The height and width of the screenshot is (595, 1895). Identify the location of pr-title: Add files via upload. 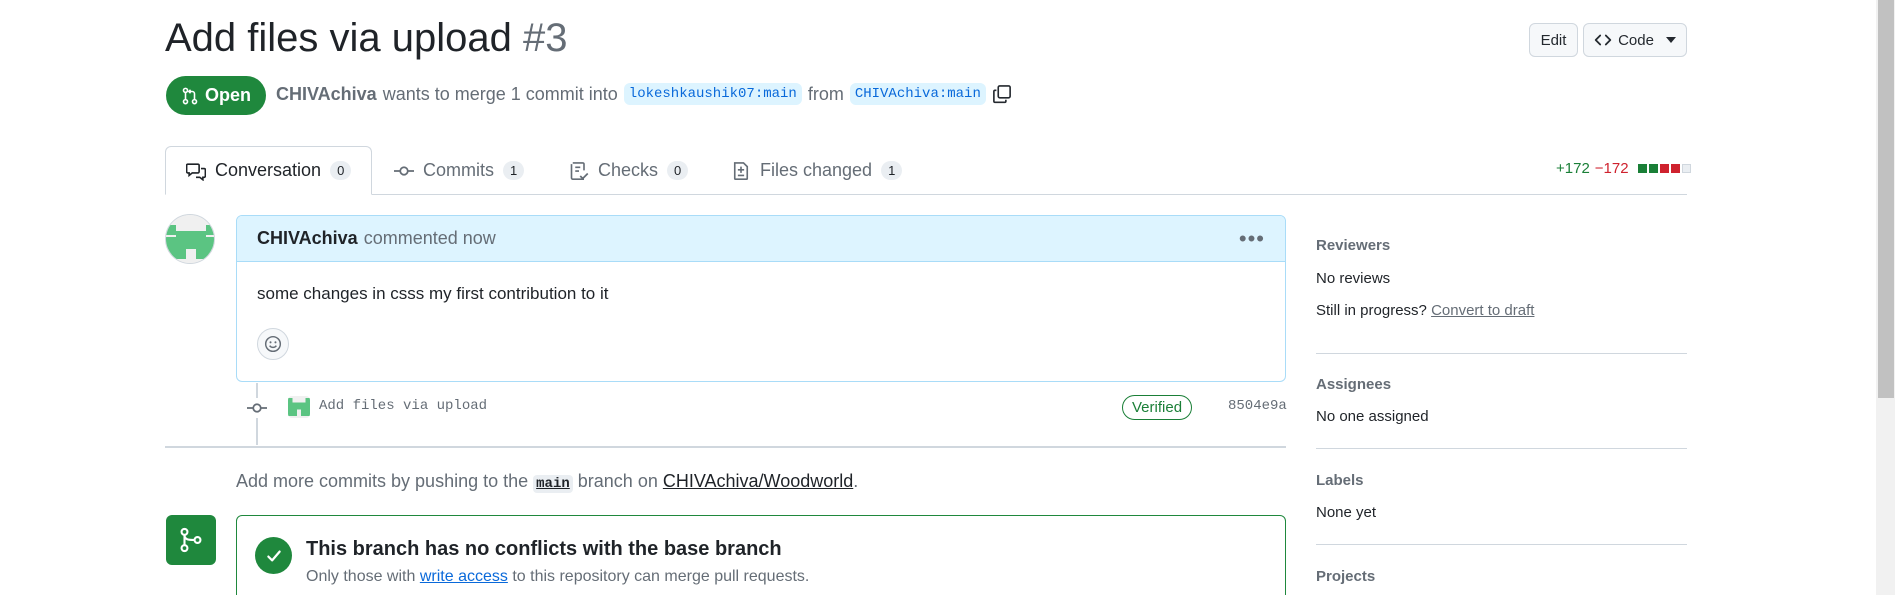
(338, 38).